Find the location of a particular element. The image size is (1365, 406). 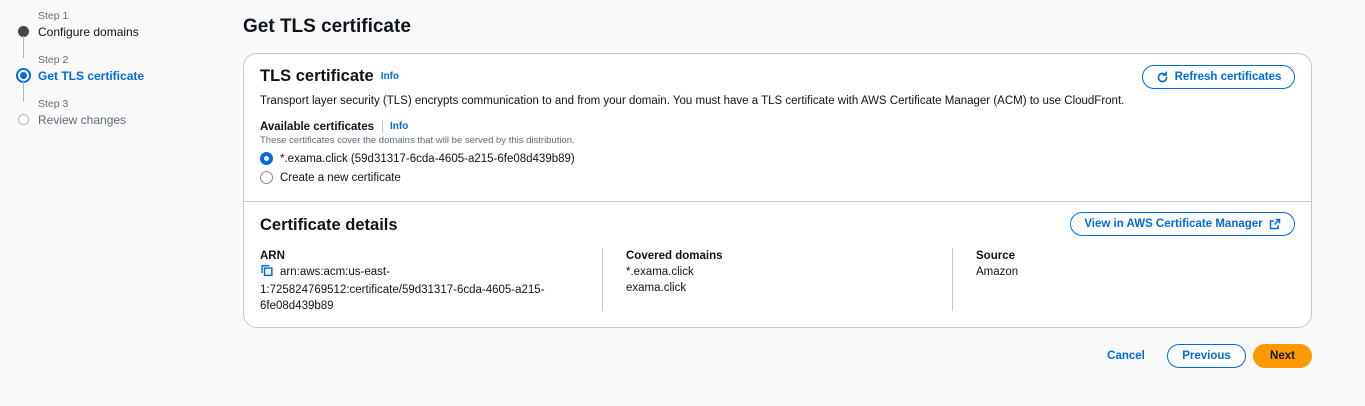

cancel-button: Cancel is located at coordinates (1126, 356).